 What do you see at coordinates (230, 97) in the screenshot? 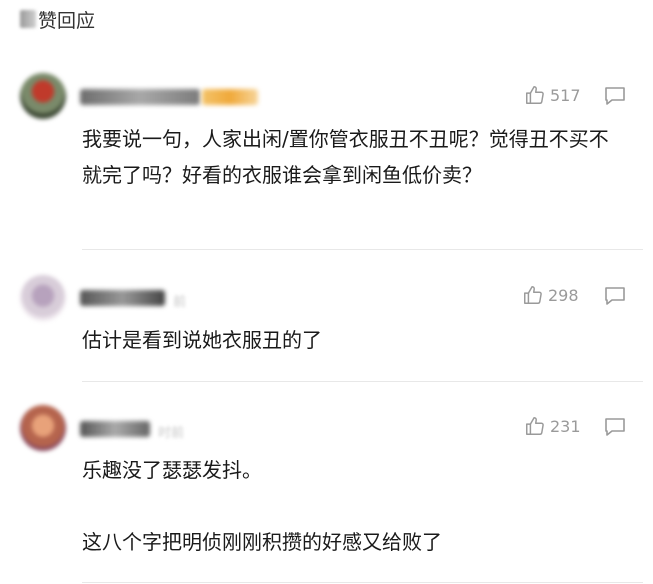
I see `user-badge-blurred` at bounding box center [230, 97].